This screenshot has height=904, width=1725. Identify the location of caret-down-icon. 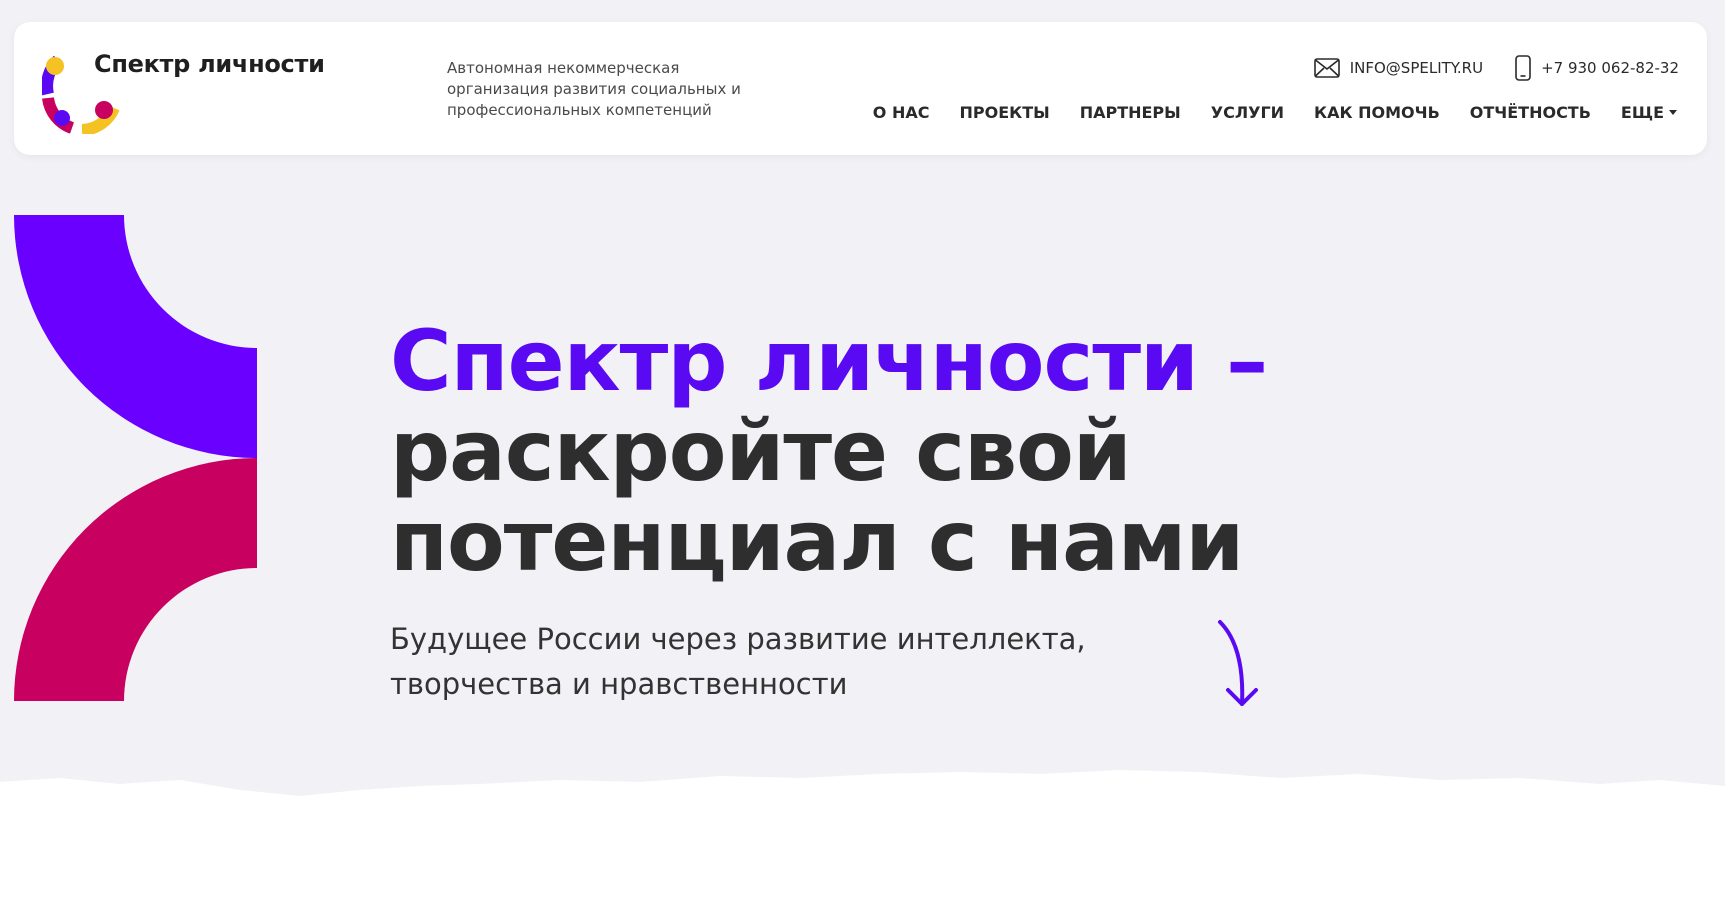
(1673, 112).